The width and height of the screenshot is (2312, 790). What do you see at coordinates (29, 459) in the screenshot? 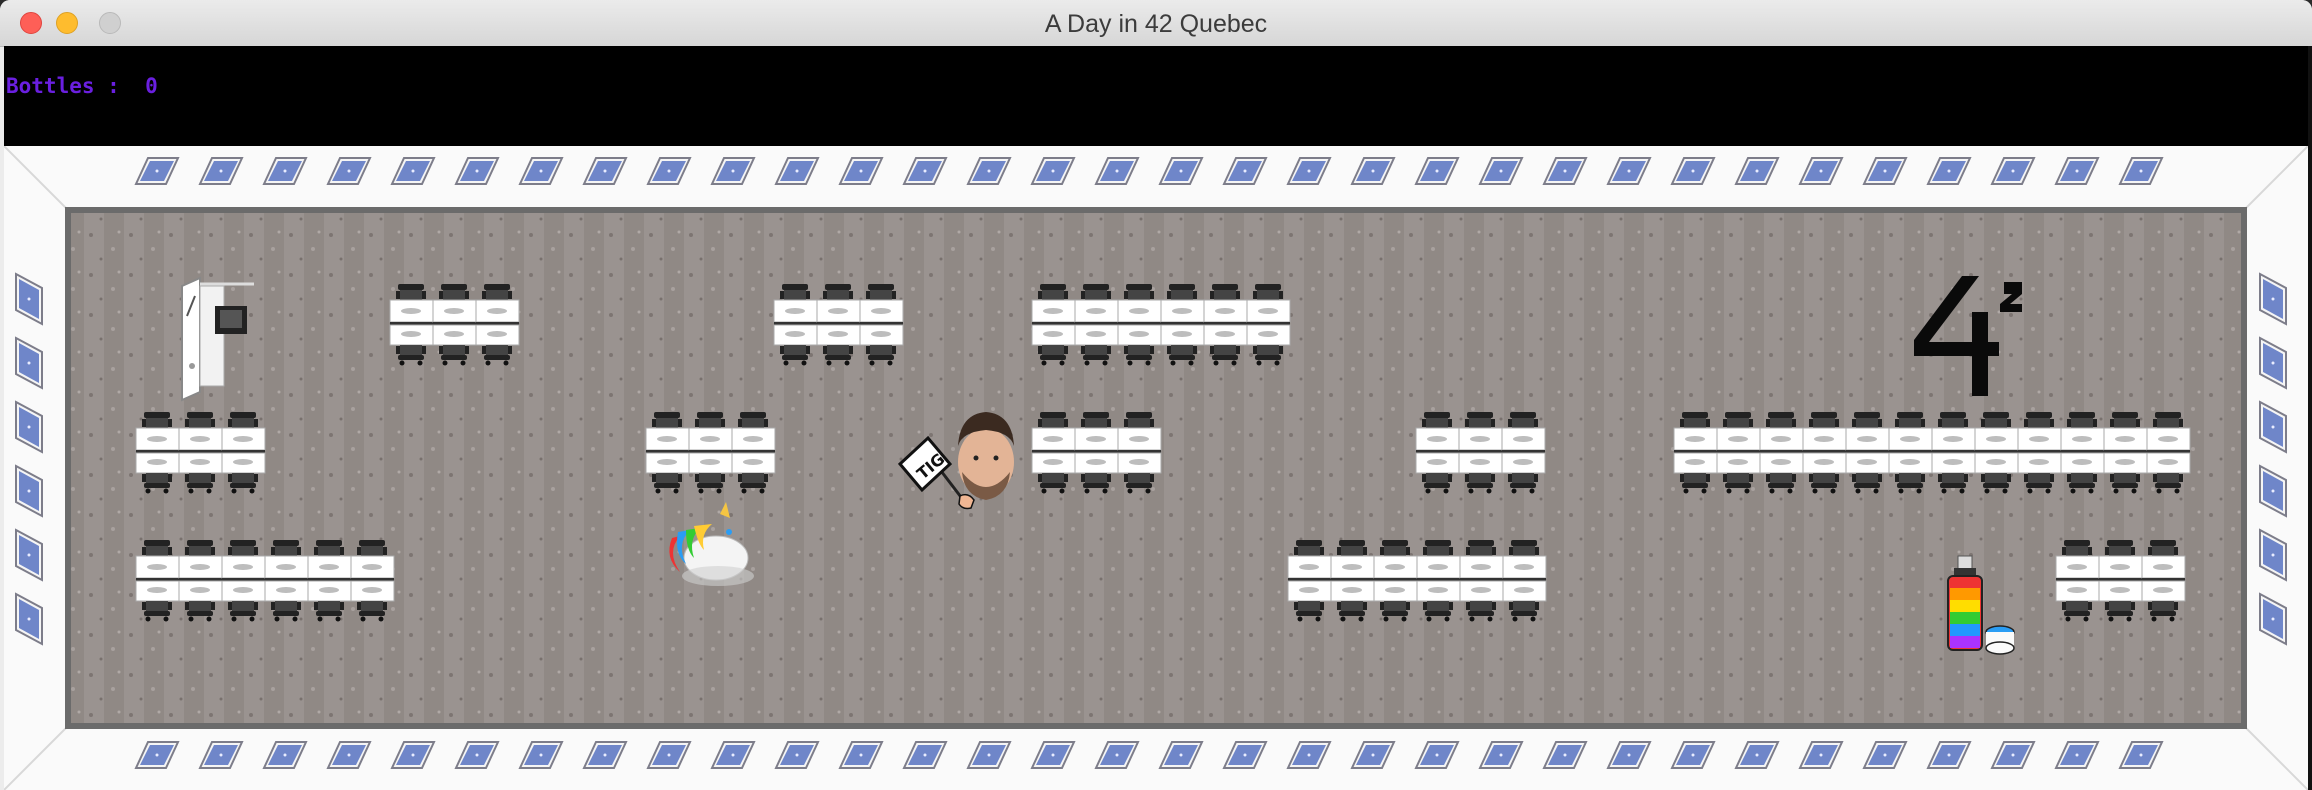
I see `left-window-column` at bounding box center [29, 459].